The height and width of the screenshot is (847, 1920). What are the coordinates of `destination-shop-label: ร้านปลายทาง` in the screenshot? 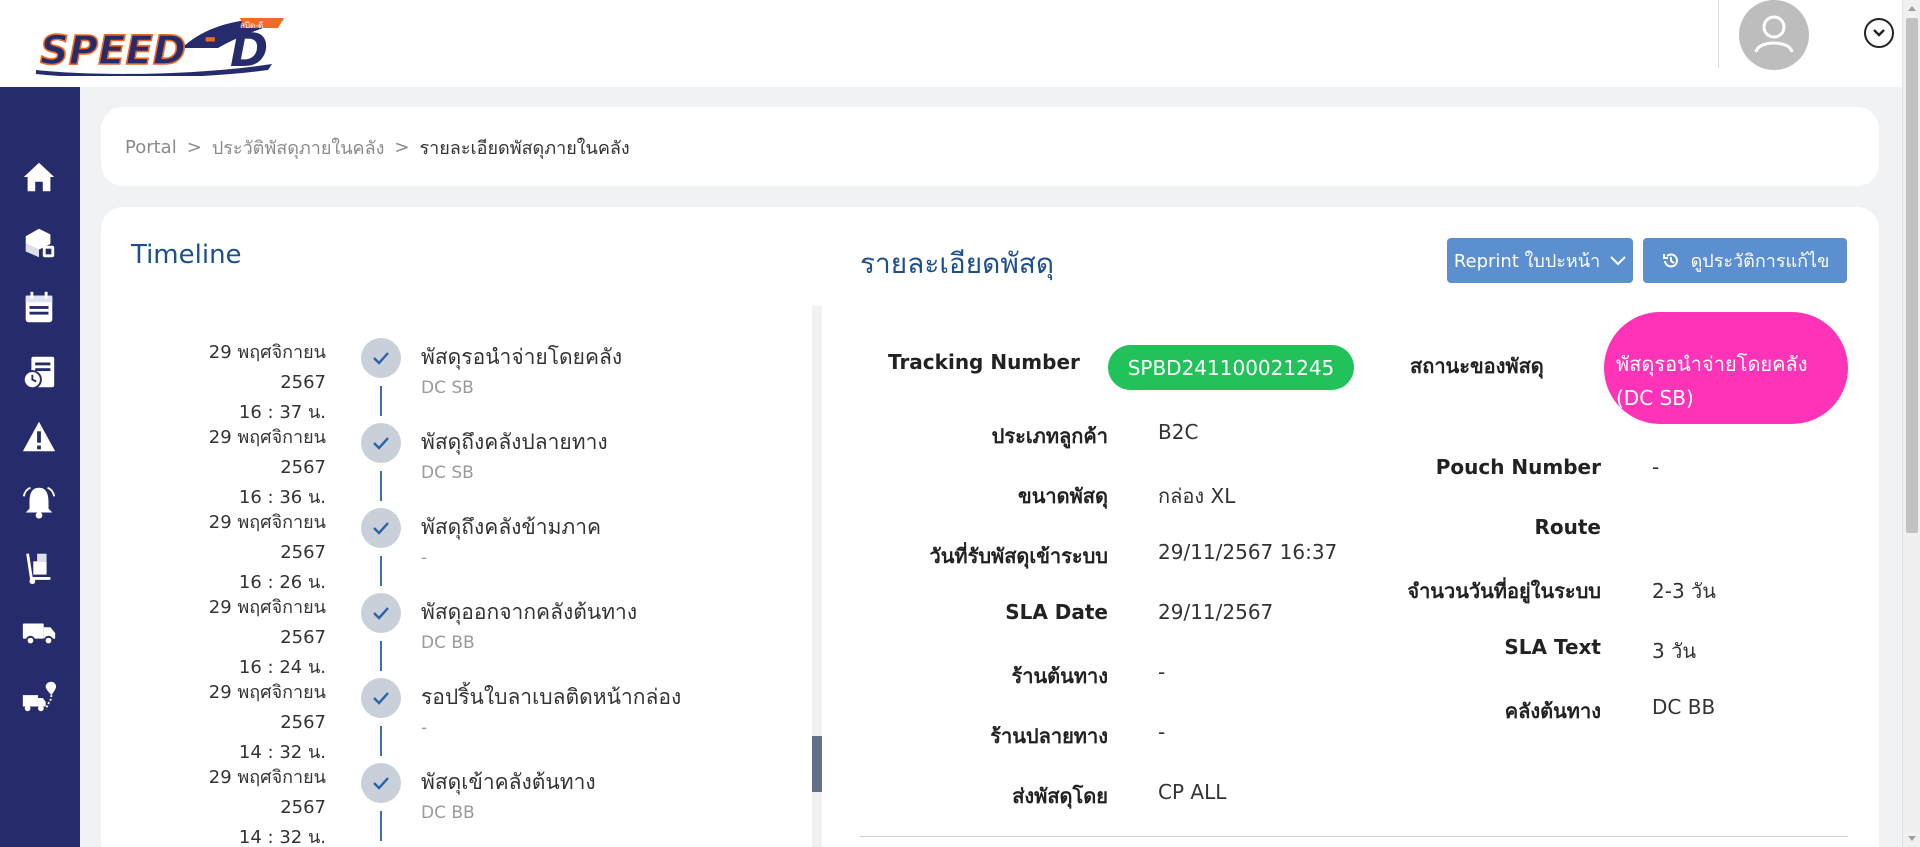 It's located at (1049, 736).